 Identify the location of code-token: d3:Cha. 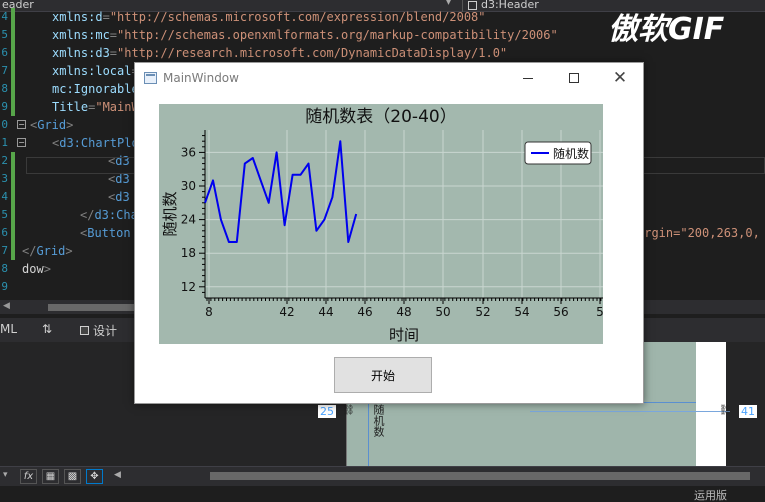
(116, 215).